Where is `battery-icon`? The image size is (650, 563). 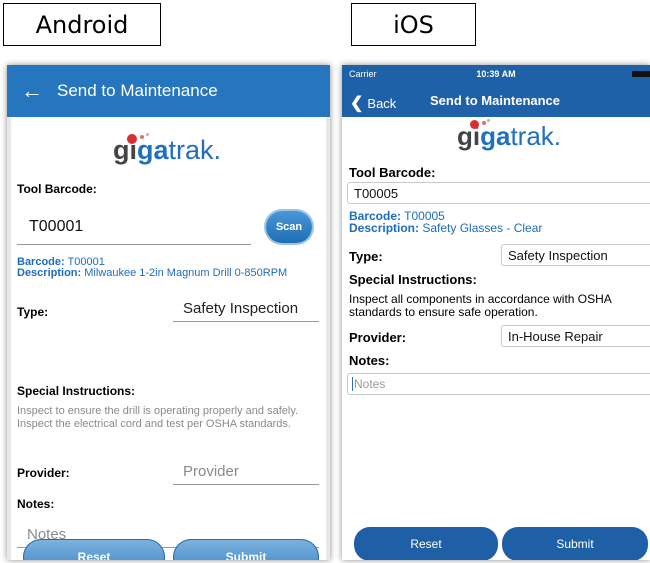
battery-icon is located at coordinates (641, 74).